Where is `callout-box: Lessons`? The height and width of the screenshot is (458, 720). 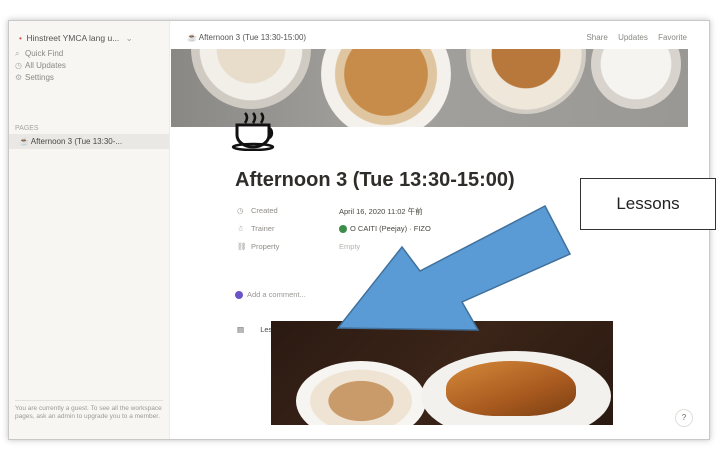
callout-box: Lessons is located at coordinates (648, 204).